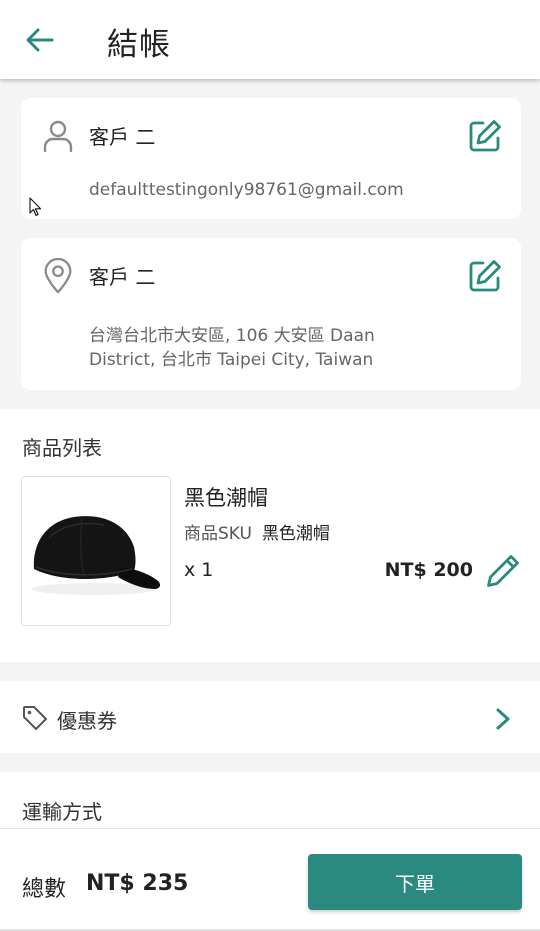 The image size is (540, 931). Describe the element at coordinates (485, 276) in the screenshot. I see `edit-address-button` at that location.